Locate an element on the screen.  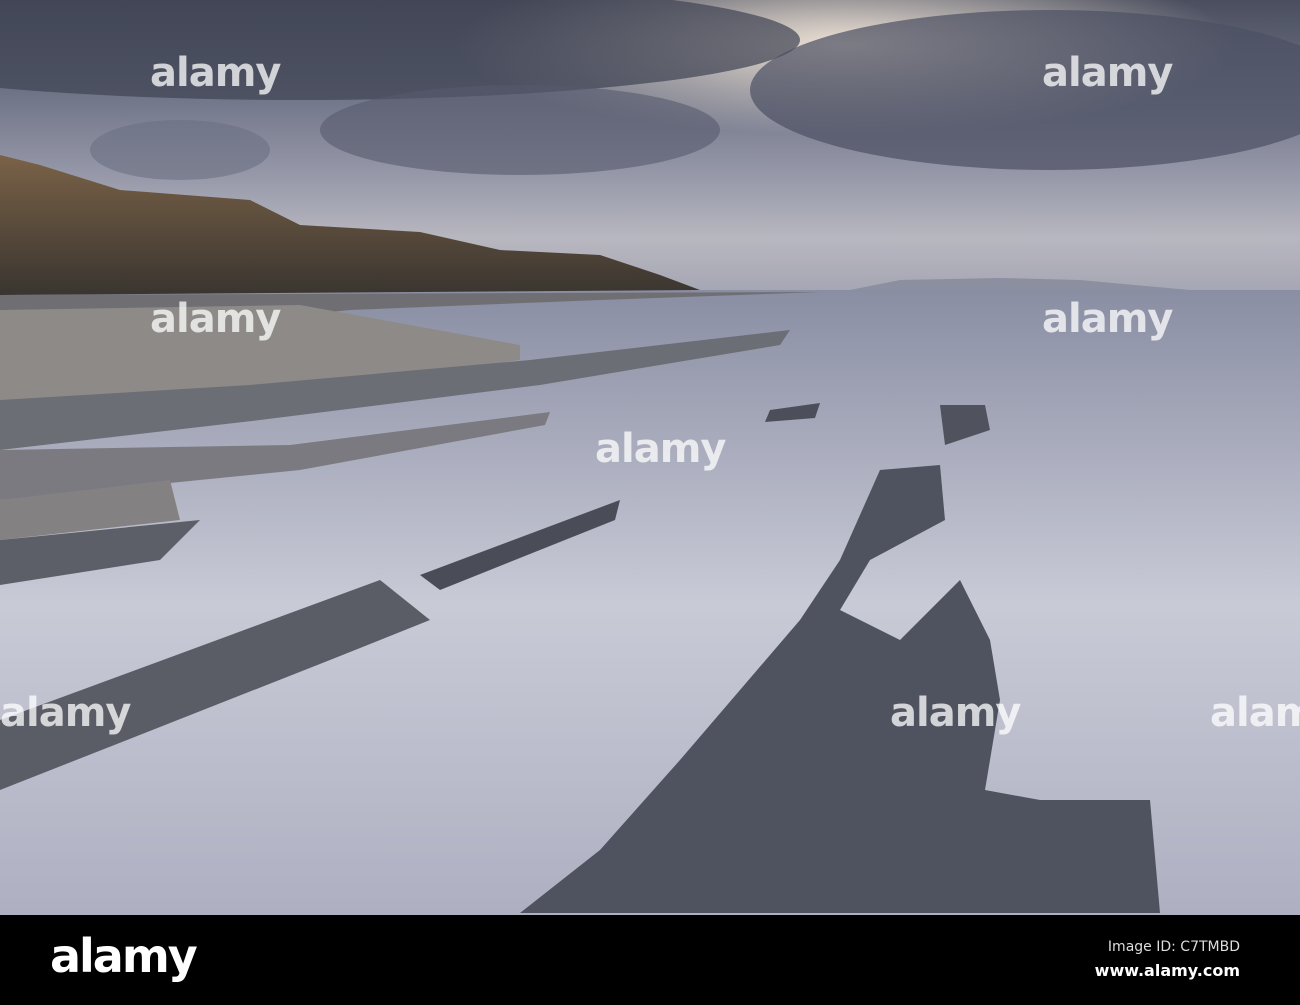
alamy-logo: alamy is located at coordinates (124, 956).